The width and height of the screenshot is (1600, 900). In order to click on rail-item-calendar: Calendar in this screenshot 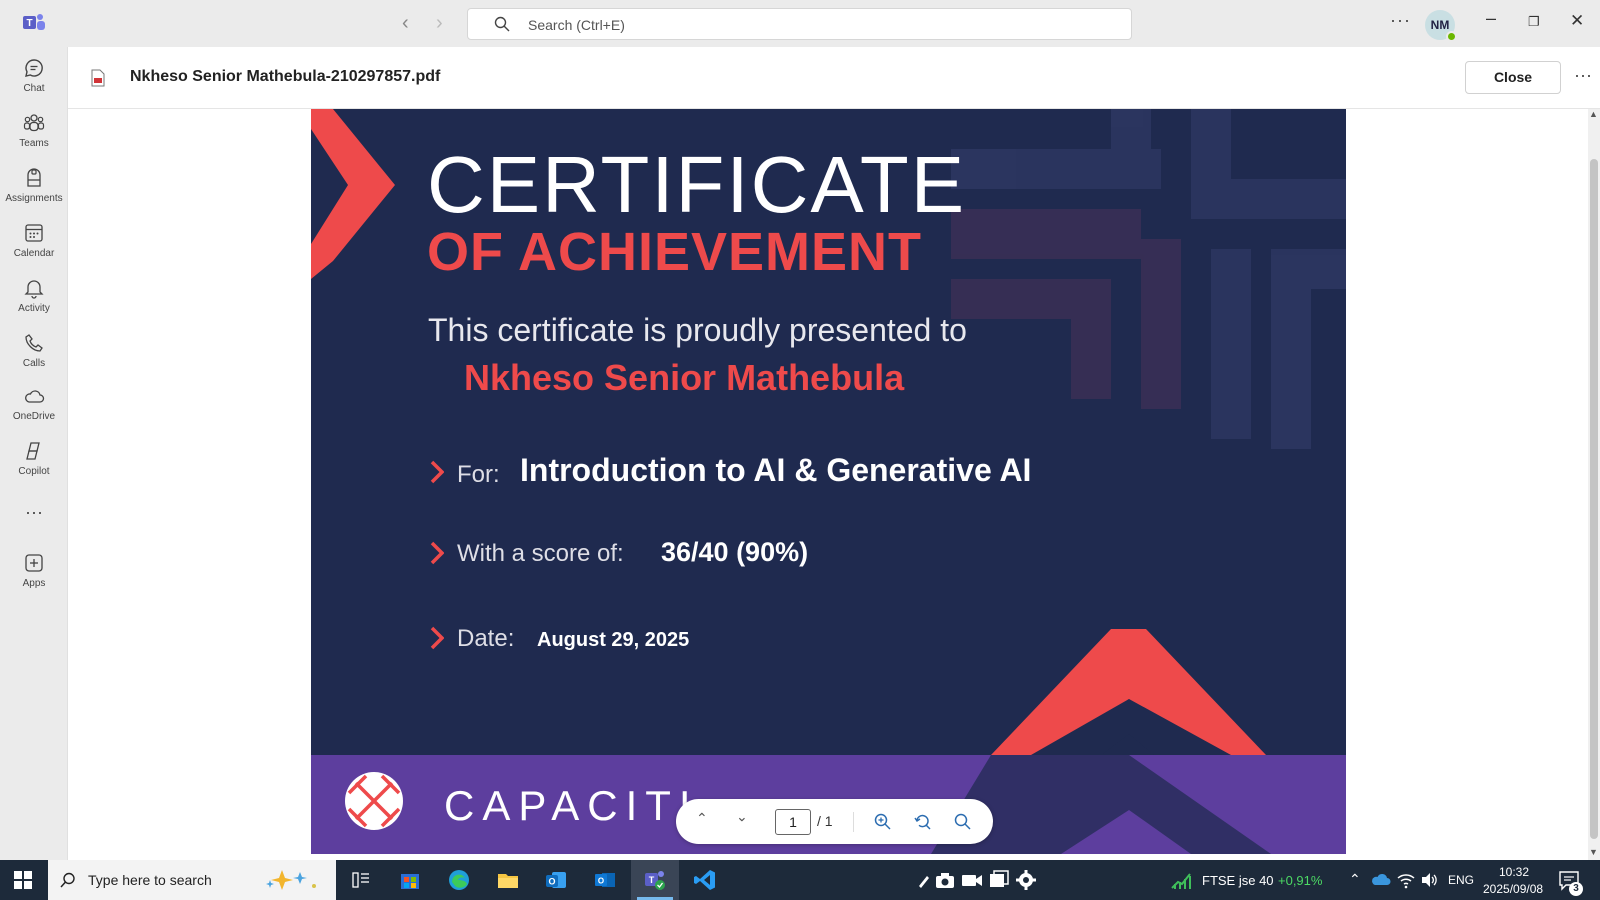, I will do `click(34, 240)`.